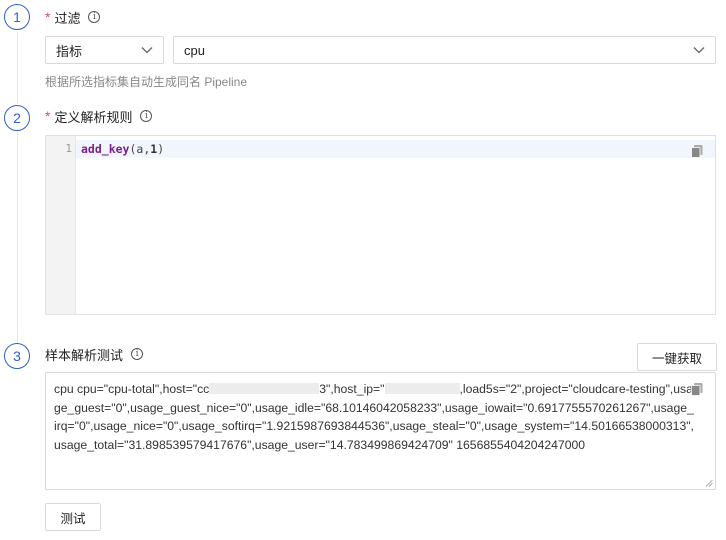 The image size is (726, 540). I want to click on sample-text-part1: cpu cpu="cpu-total",host="cc, so click(132, 389).